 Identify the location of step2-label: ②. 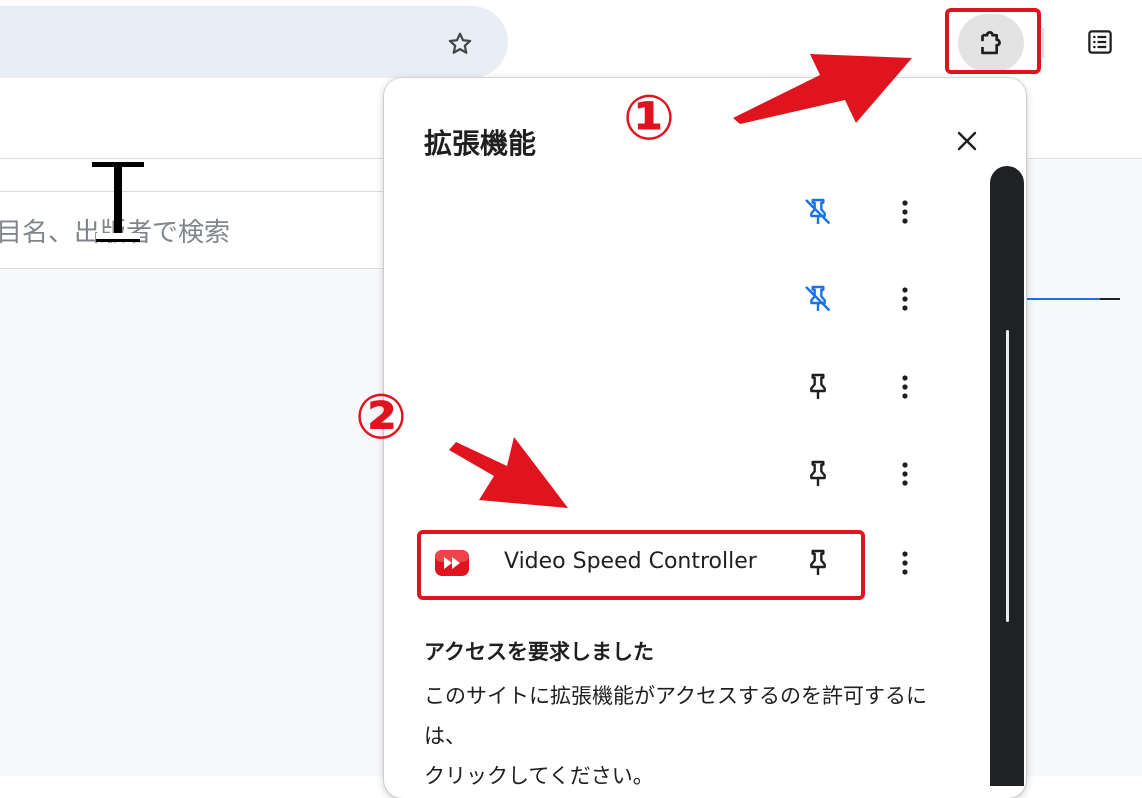
(381, 416).